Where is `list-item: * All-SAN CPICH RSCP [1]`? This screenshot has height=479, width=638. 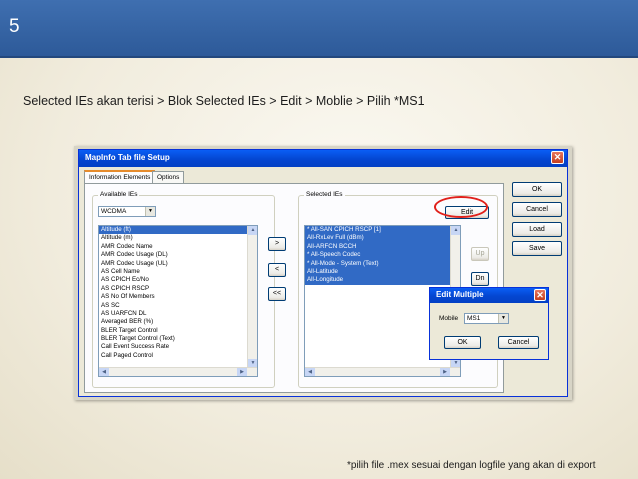
list-item: * All-SAN CPICH RSCP [1] is located at coordinates (382, 230).